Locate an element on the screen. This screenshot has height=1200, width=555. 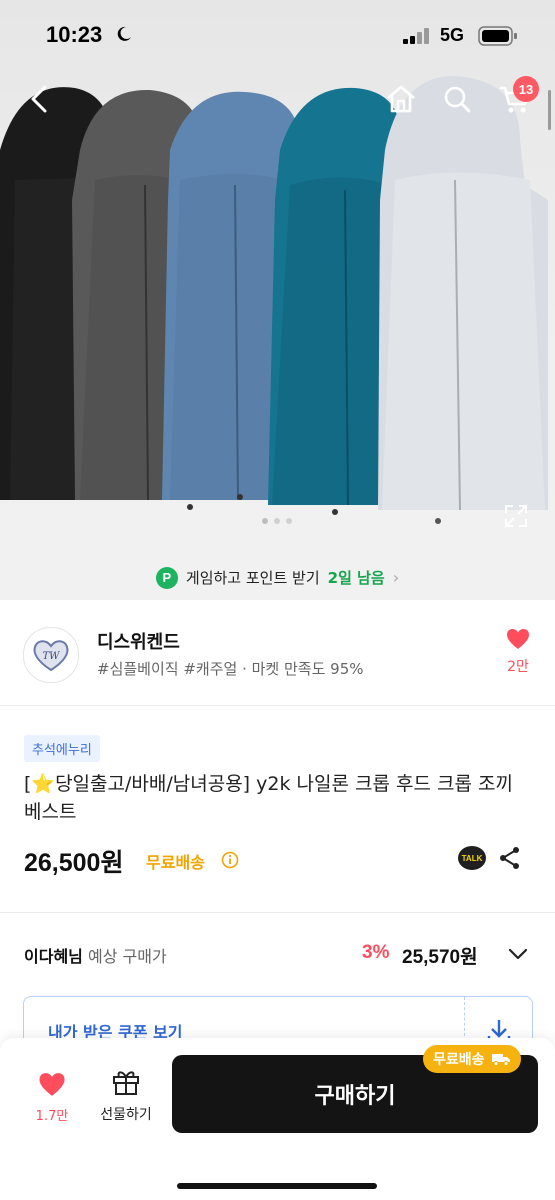
store-row: TW 디스위켄드 #심플베이직 #캐주얼 · 마켓 만족도 95% 2만 is located at coordinates (277, 653).